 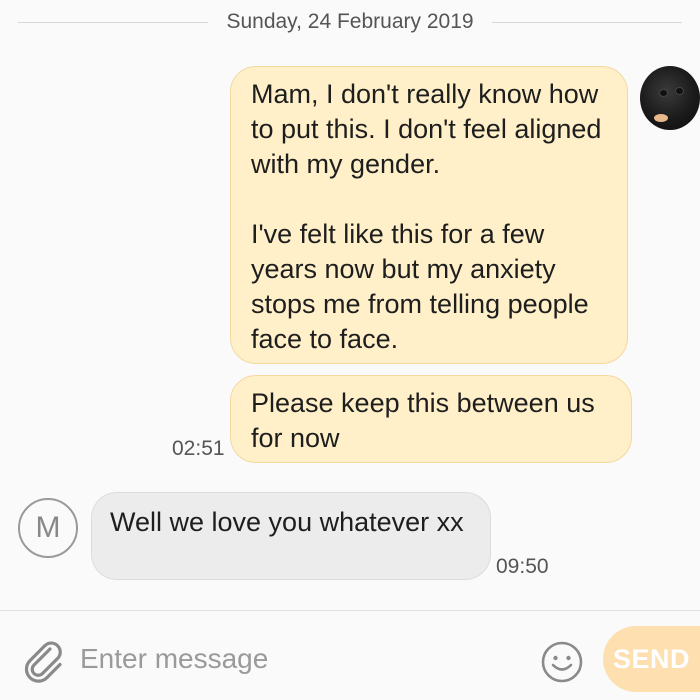 What do you see at coordinates (562, 662) in the screenshot?
I see `emoji-icon` at bounding box center [562, 662].